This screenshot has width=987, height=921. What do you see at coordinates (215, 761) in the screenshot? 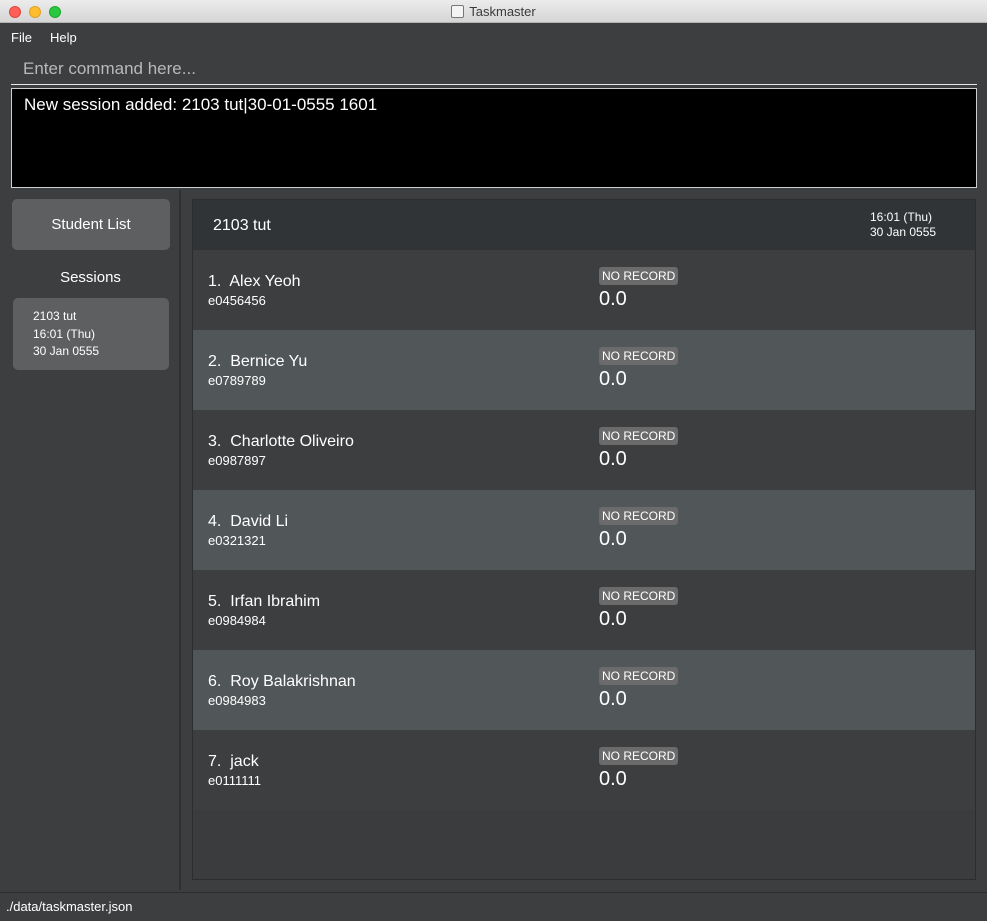
I see `student-index: 7.` at bounding box center [215, 761].